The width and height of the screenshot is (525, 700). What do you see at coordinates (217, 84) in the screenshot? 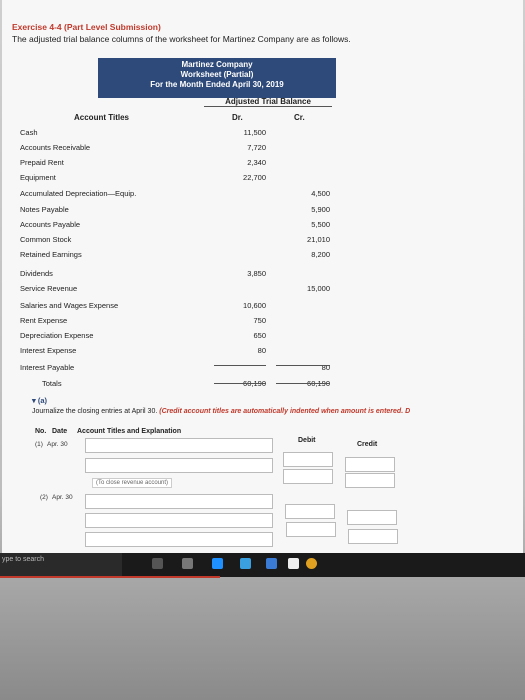
I see `worksheet-period: For the Month Ended April 30, 2019` at bounding box center [217, 84].